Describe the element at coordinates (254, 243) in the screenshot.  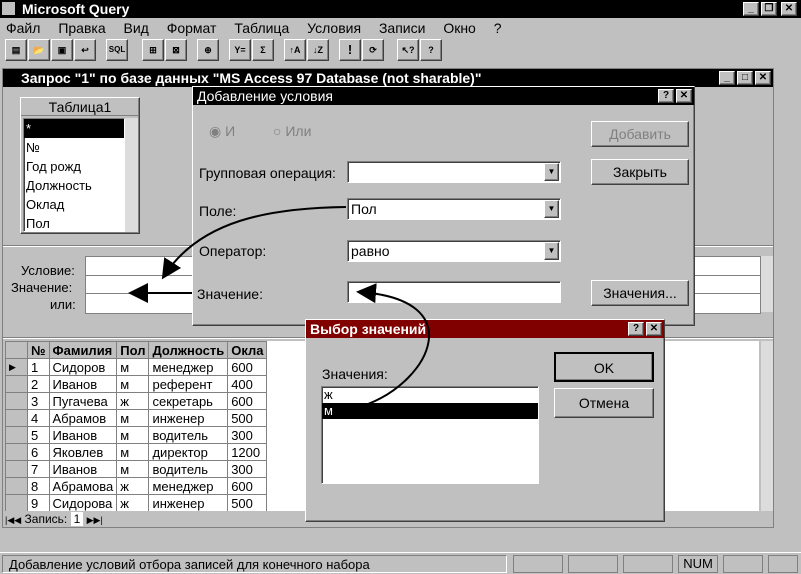
I see `arrow-field-to-condition` at that location.